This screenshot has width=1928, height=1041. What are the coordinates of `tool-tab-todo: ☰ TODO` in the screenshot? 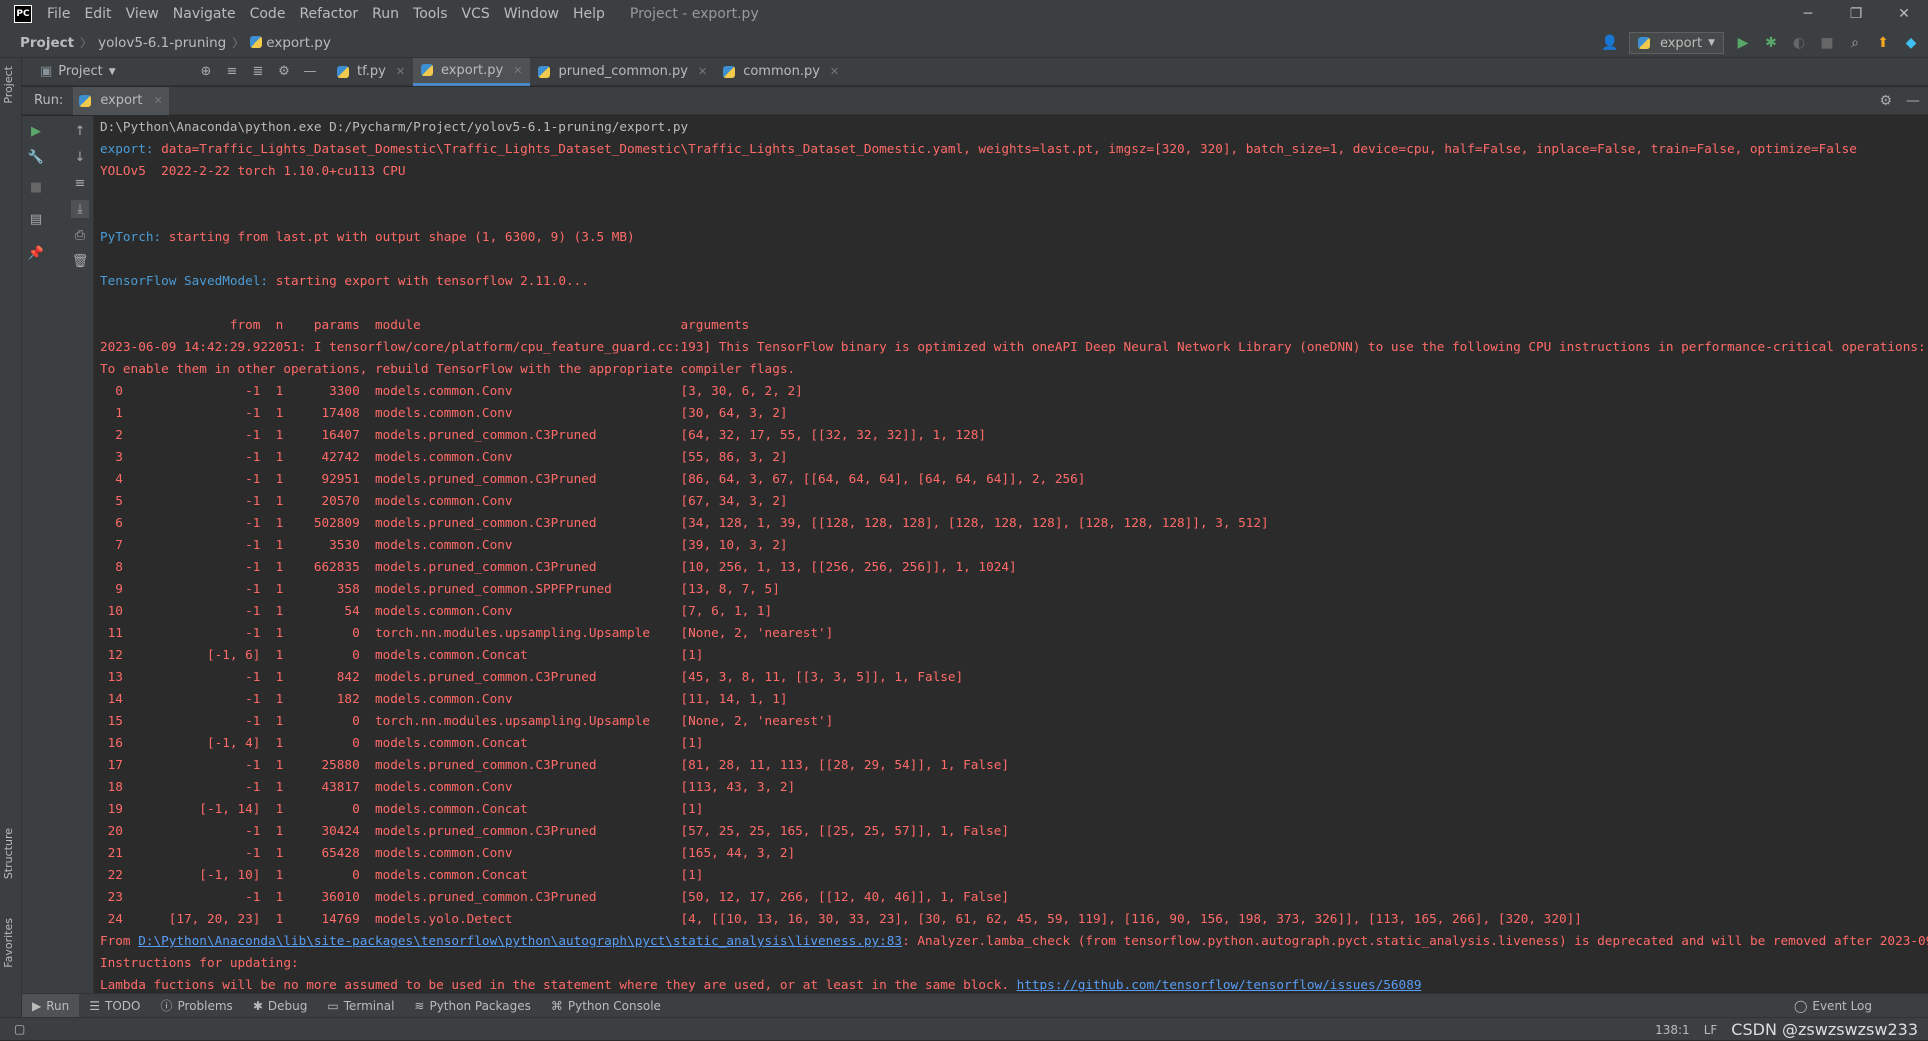 It's located at (114, 1006).